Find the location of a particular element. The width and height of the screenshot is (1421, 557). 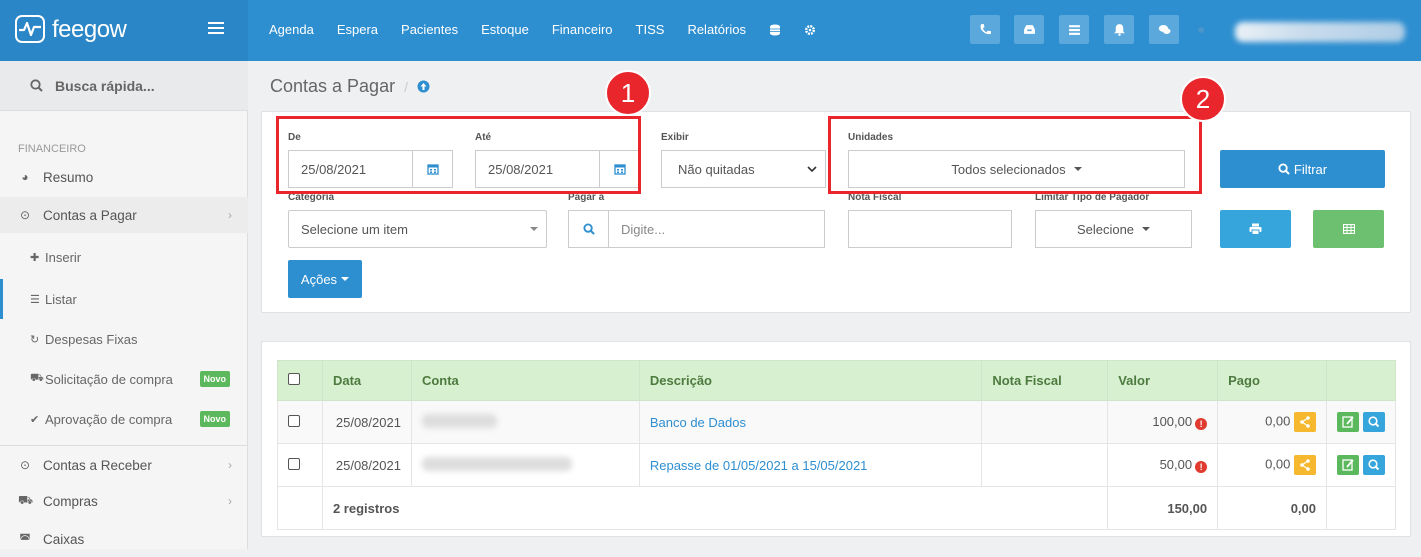

phone-icon is located at coordinates (985, 29).